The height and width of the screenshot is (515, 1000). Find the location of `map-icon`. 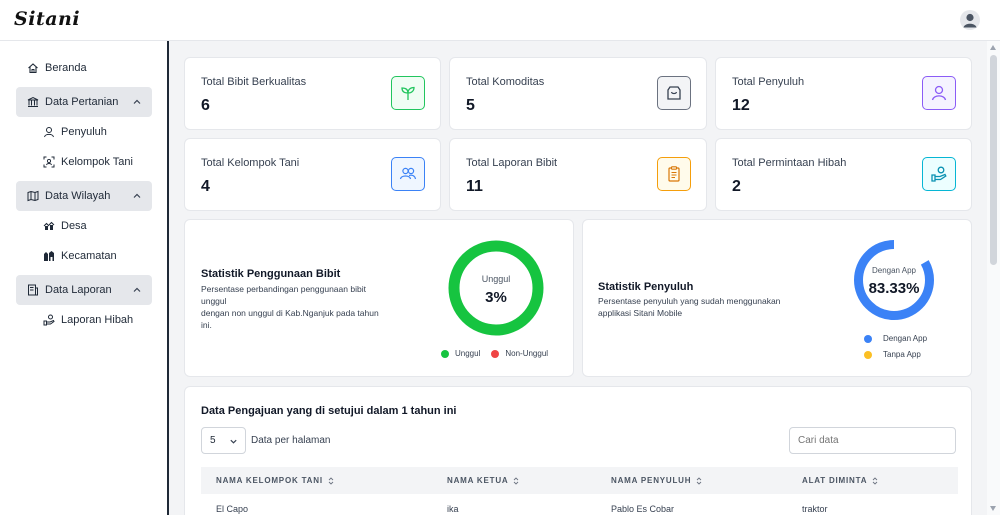

map-icon is located at coordinates (32, 196).